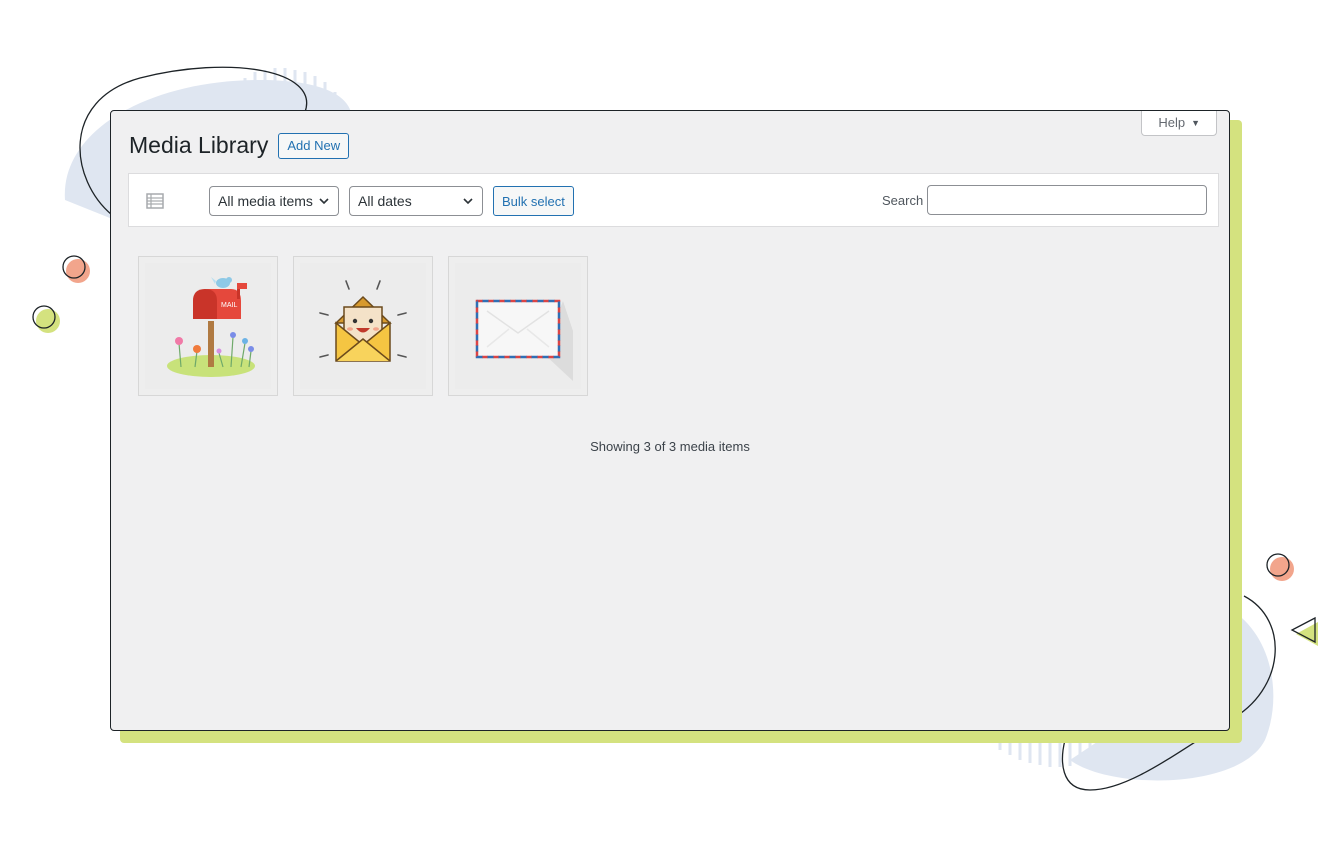  I want to click on media-type-filter-value: All media items, so click(265, 201).